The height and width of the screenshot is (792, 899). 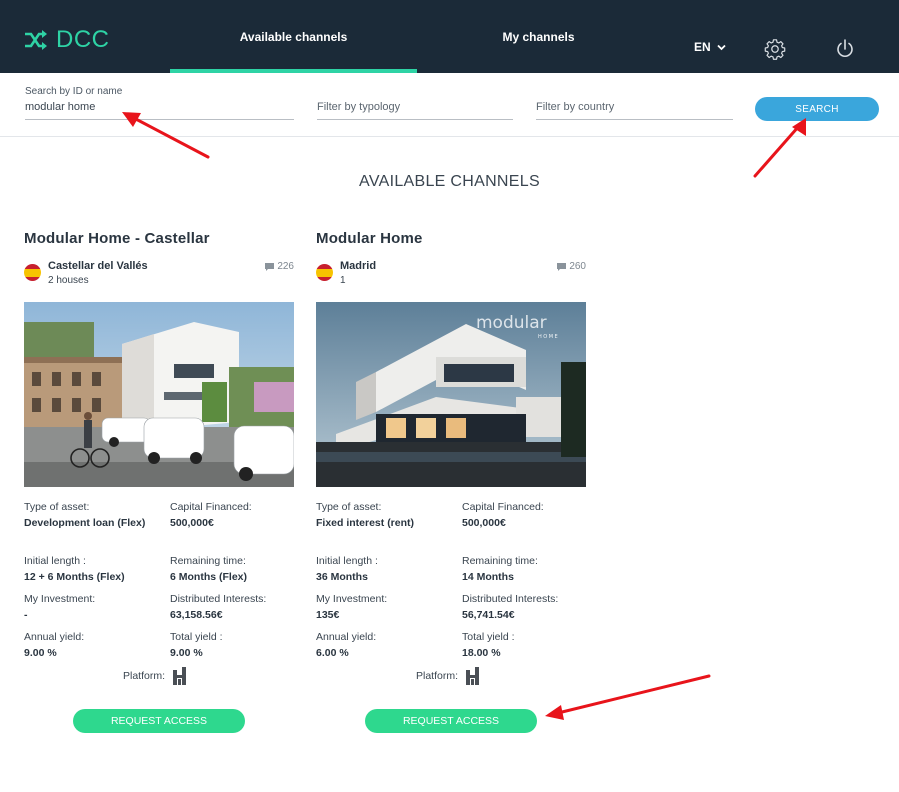 What do you see at coordinates (26, 615) in the screenshot?
I see `stat-value: -` at bounding box center [26, 615].